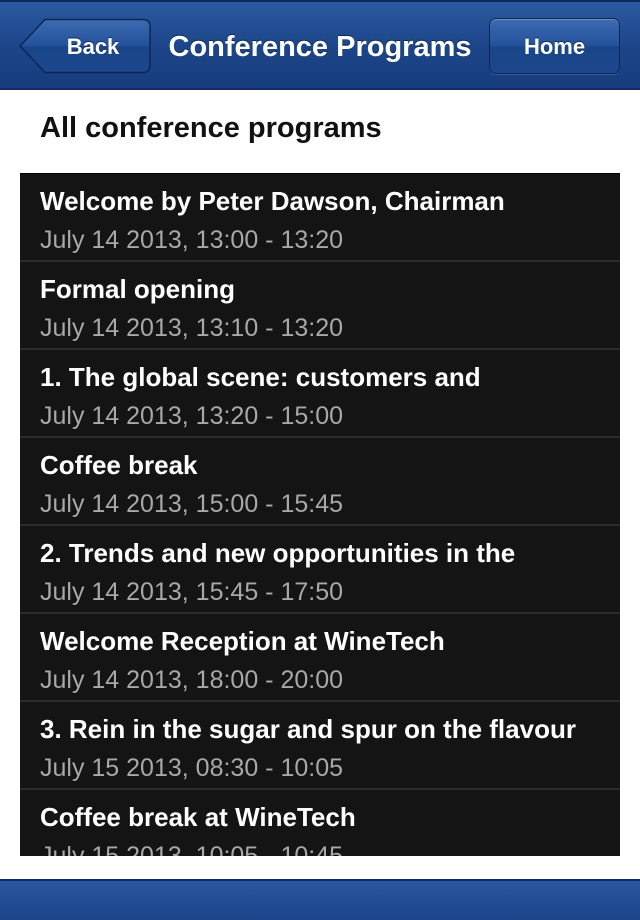  What do you see at coordinates (192, 849) in the screenshot?
I see `program-time: July 15 2013, 10:05 - 10:45` at bounding box center [192, 849].